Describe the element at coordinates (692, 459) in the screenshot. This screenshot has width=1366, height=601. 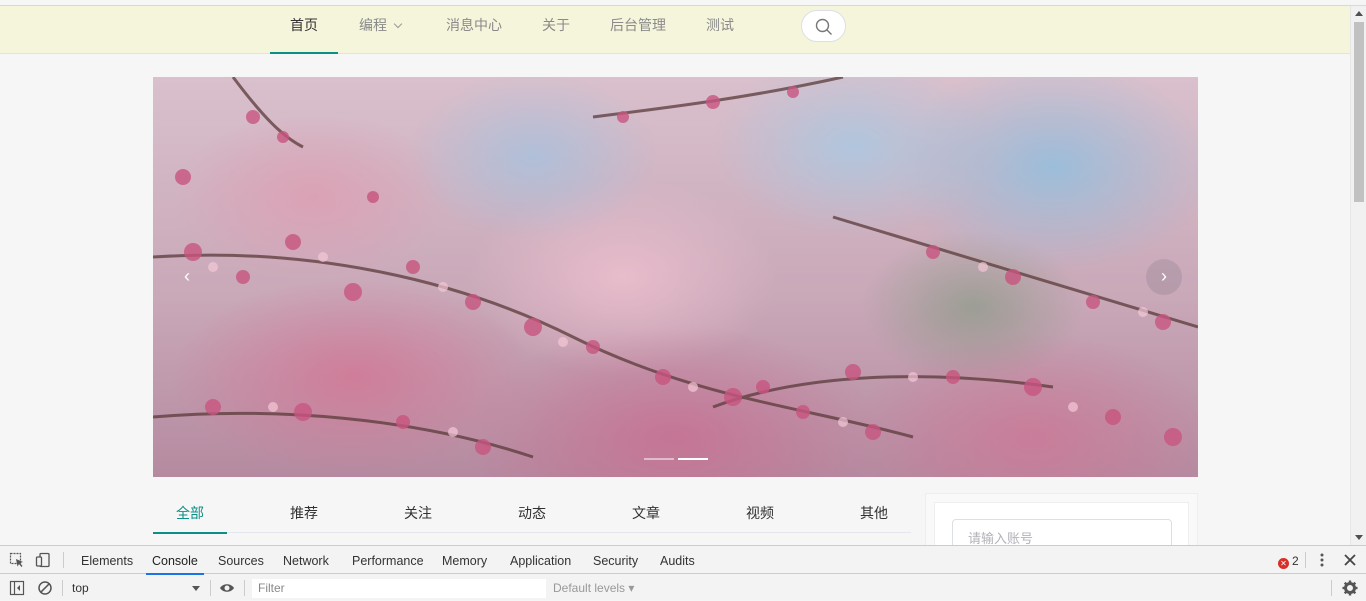
I see `carousel-indicator-active` at that location.